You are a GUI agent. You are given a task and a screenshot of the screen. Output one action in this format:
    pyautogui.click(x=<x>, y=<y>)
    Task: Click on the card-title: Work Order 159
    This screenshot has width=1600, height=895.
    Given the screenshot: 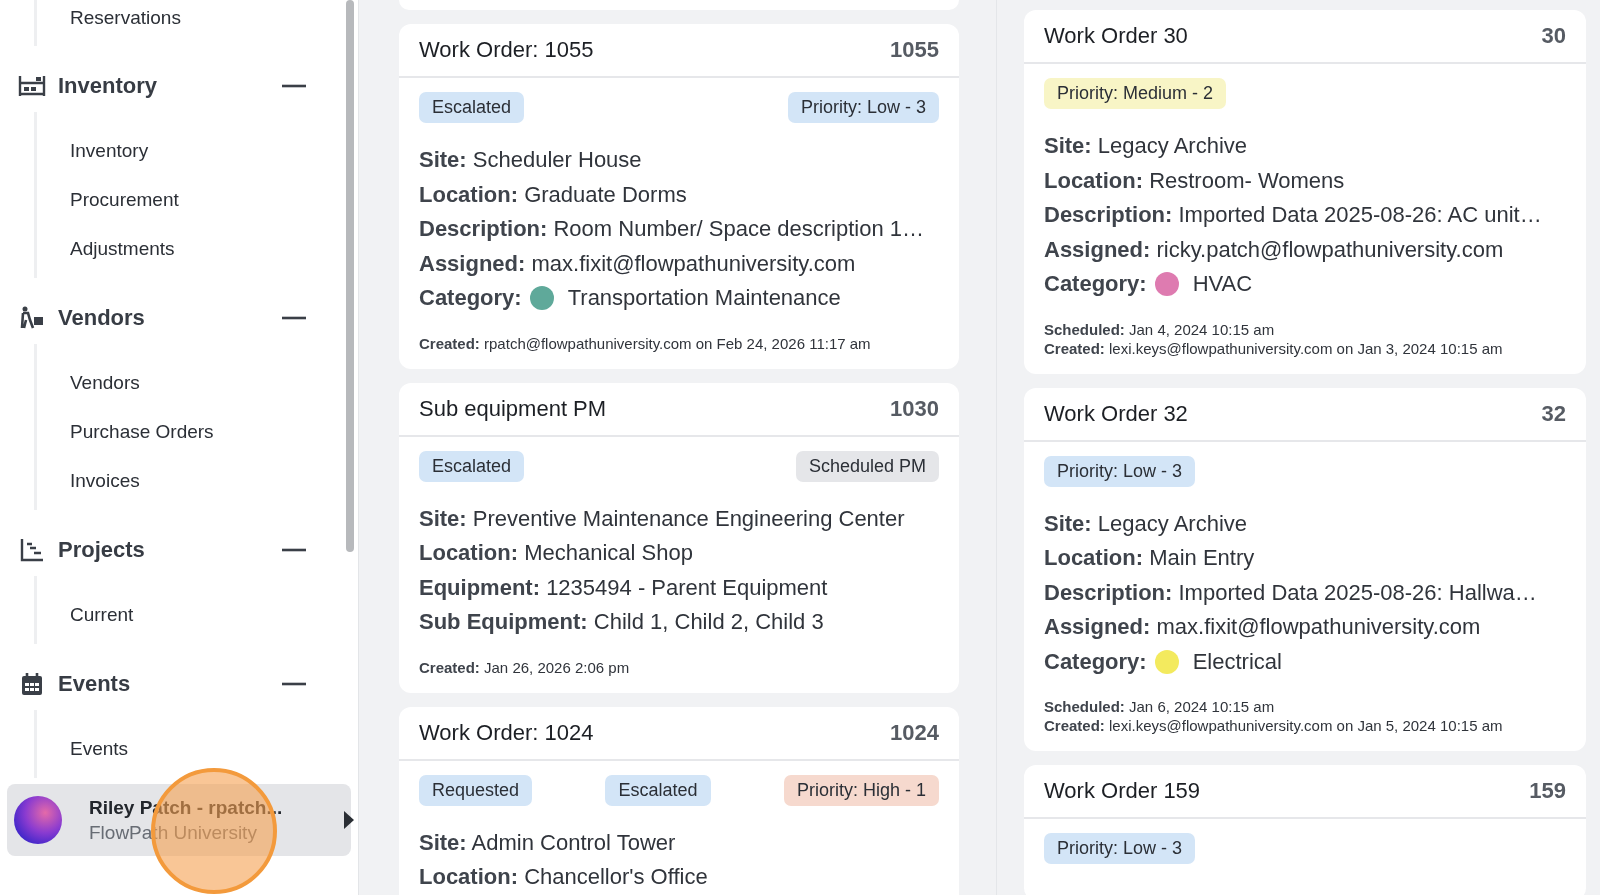 What is the action you would take?
    pyautogui.click(x=1122, y=791)
    